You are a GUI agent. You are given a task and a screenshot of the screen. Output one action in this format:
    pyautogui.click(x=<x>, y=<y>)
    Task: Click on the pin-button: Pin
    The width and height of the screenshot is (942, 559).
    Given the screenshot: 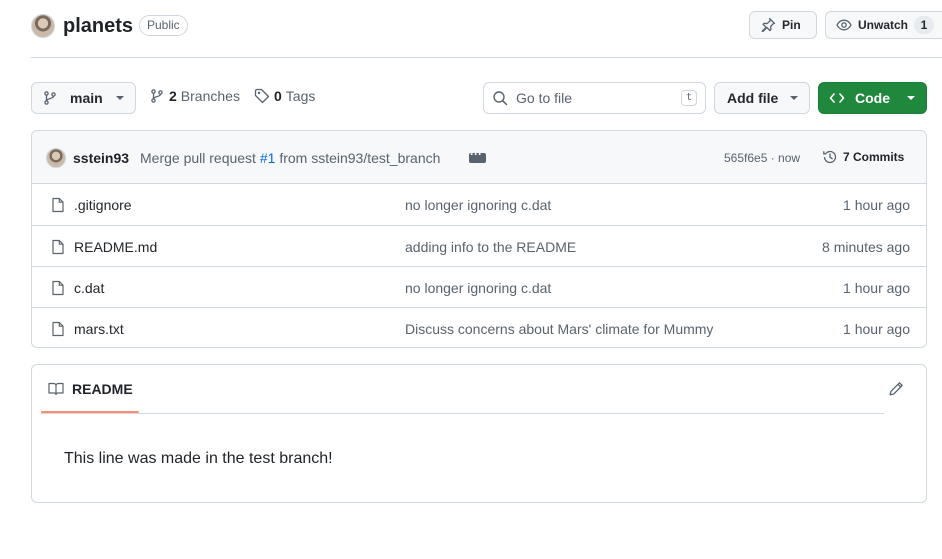 What is the action you would take?
    pyautogui.click(x=783, y=25)
    